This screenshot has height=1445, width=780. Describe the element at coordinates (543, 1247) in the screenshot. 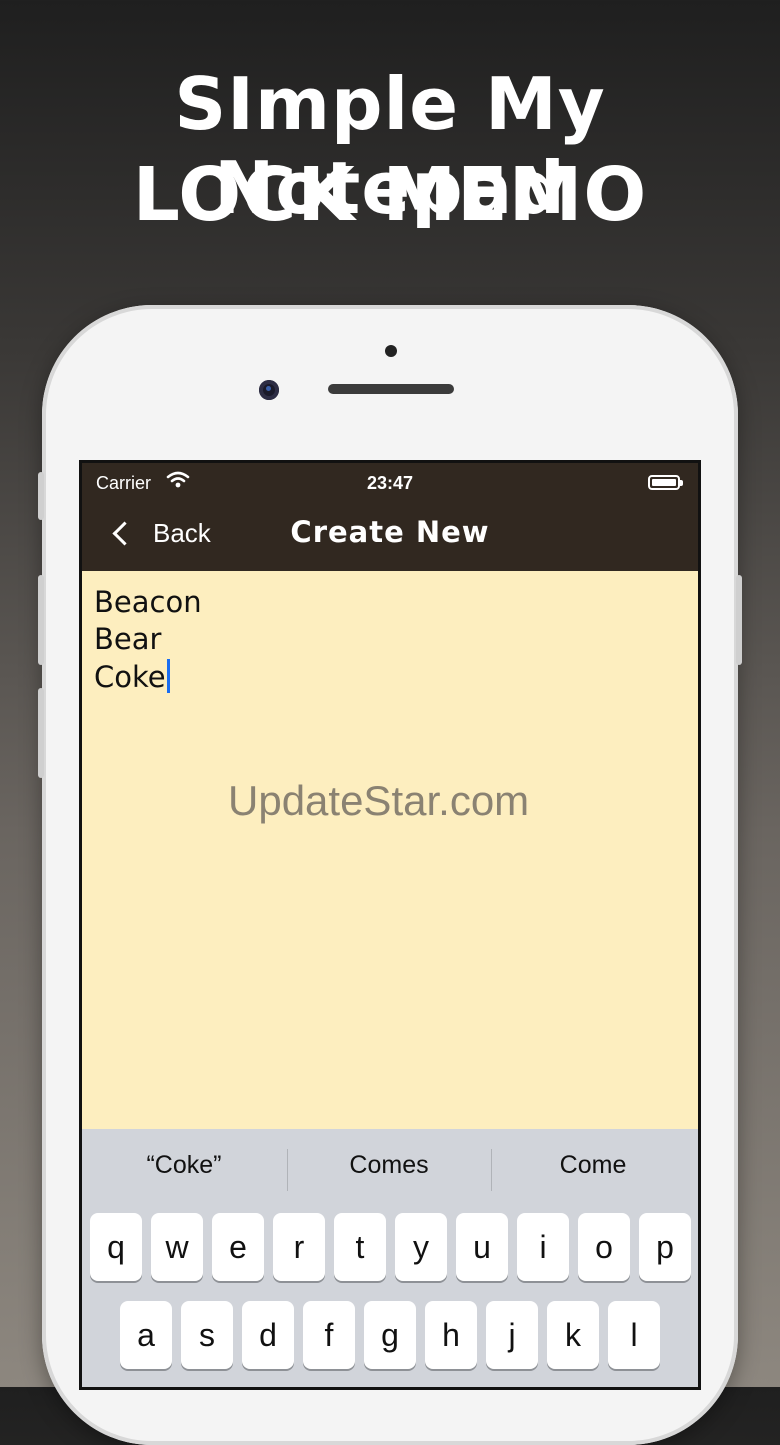

I see `key-i: i` at that location.